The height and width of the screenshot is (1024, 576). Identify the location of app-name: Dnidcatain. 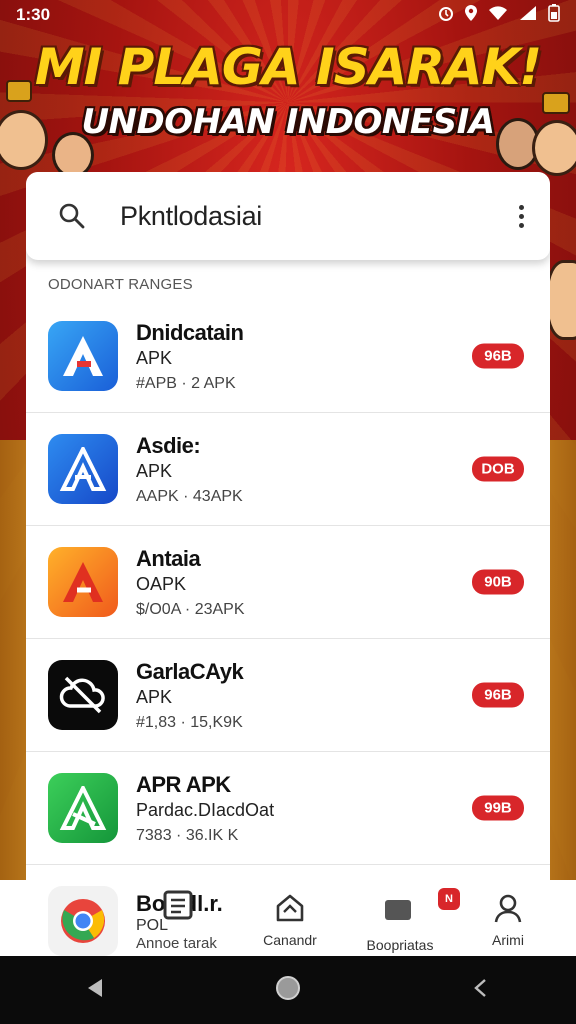
(190, 332).